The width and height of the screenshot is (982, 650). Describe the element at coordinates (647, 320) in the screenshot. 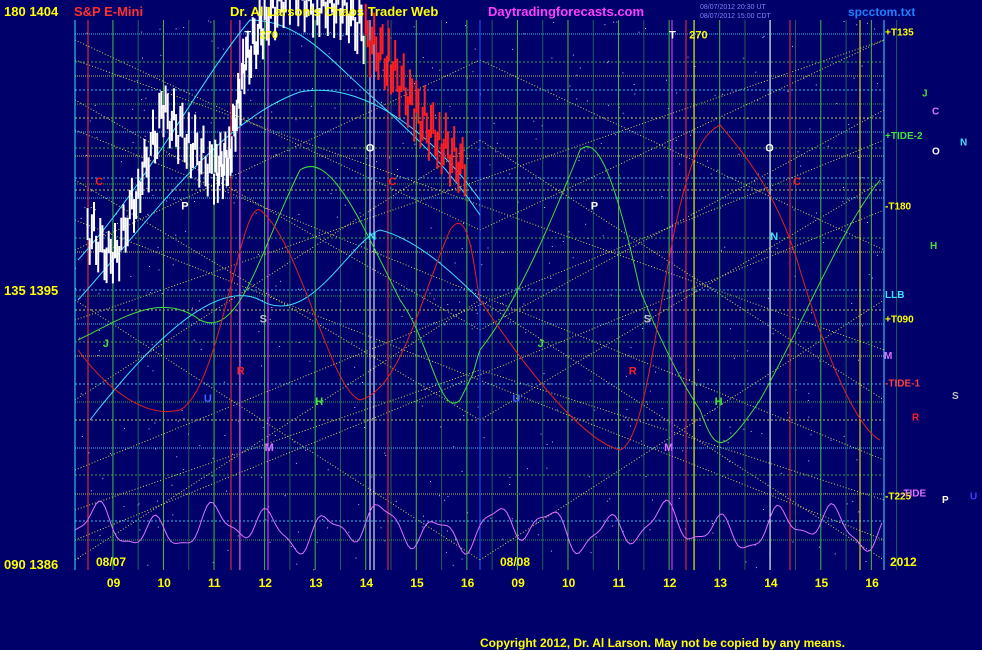

I see `field-marker: S` at that location.